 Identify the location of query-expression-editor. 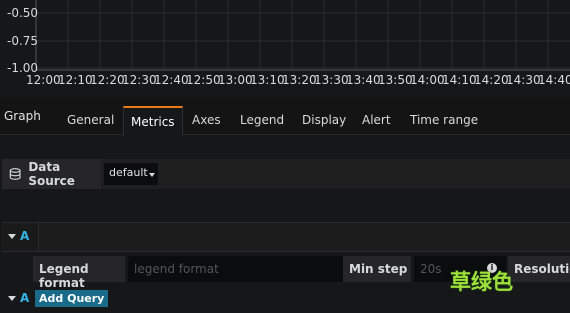
(304, 237).